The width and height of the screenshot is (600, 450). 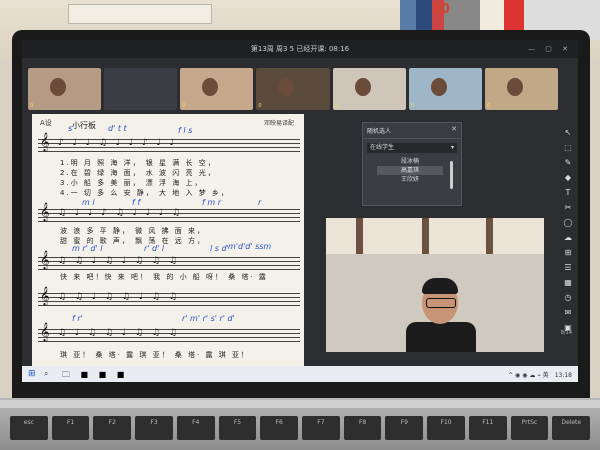 I want to click on picker-name: 王欣妍, so click(x=410, y=179).